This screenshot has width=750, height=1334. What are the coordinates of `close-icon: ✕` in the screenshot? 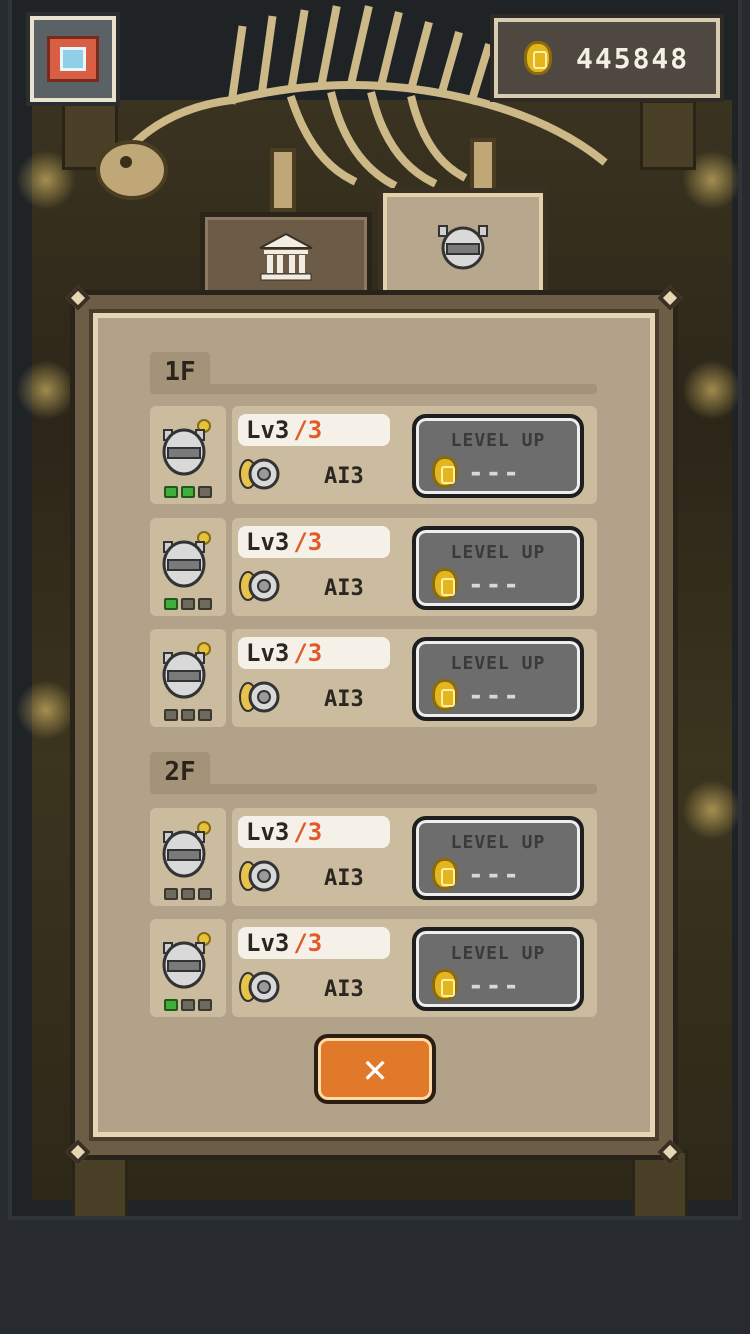 It's located at (375, 1069).